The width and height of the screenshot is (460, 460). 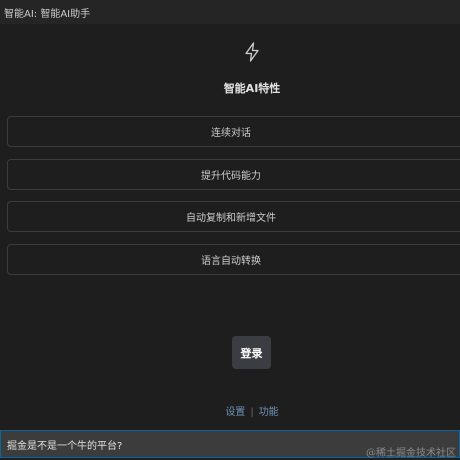 I want to click on feature-improve-code: 提升代码能力, so click(x=233, y=174).